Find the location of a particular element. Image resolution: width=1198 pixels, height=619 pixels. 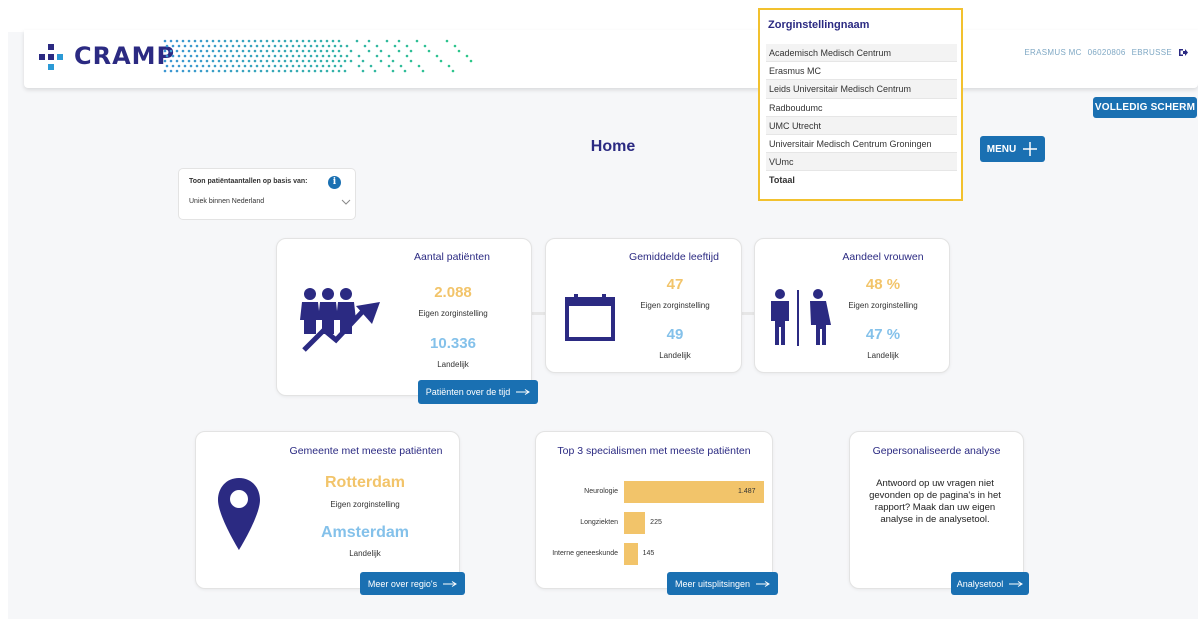

filter-select: Uniek binnen Nederland is located at coordinates (270, 202).